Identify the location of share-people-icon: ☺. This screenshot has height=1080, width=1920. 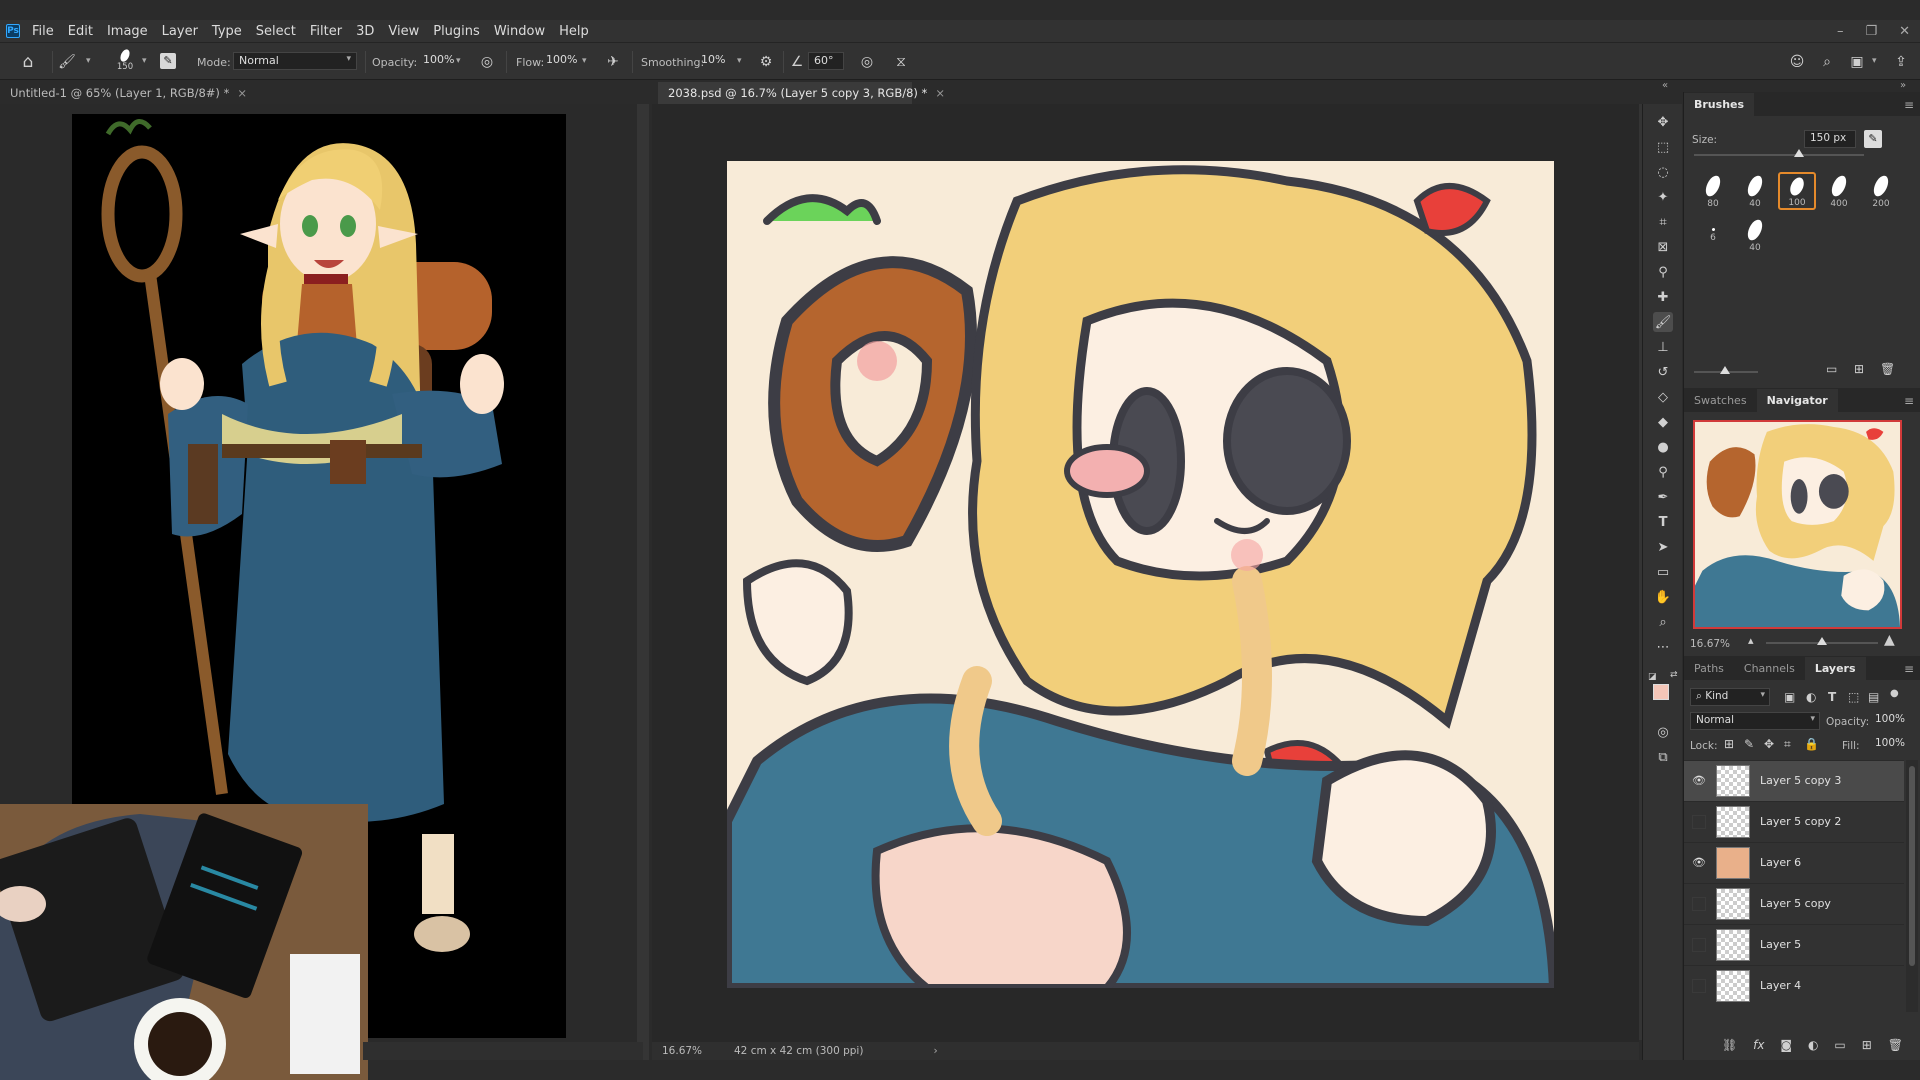
(1797, 62).